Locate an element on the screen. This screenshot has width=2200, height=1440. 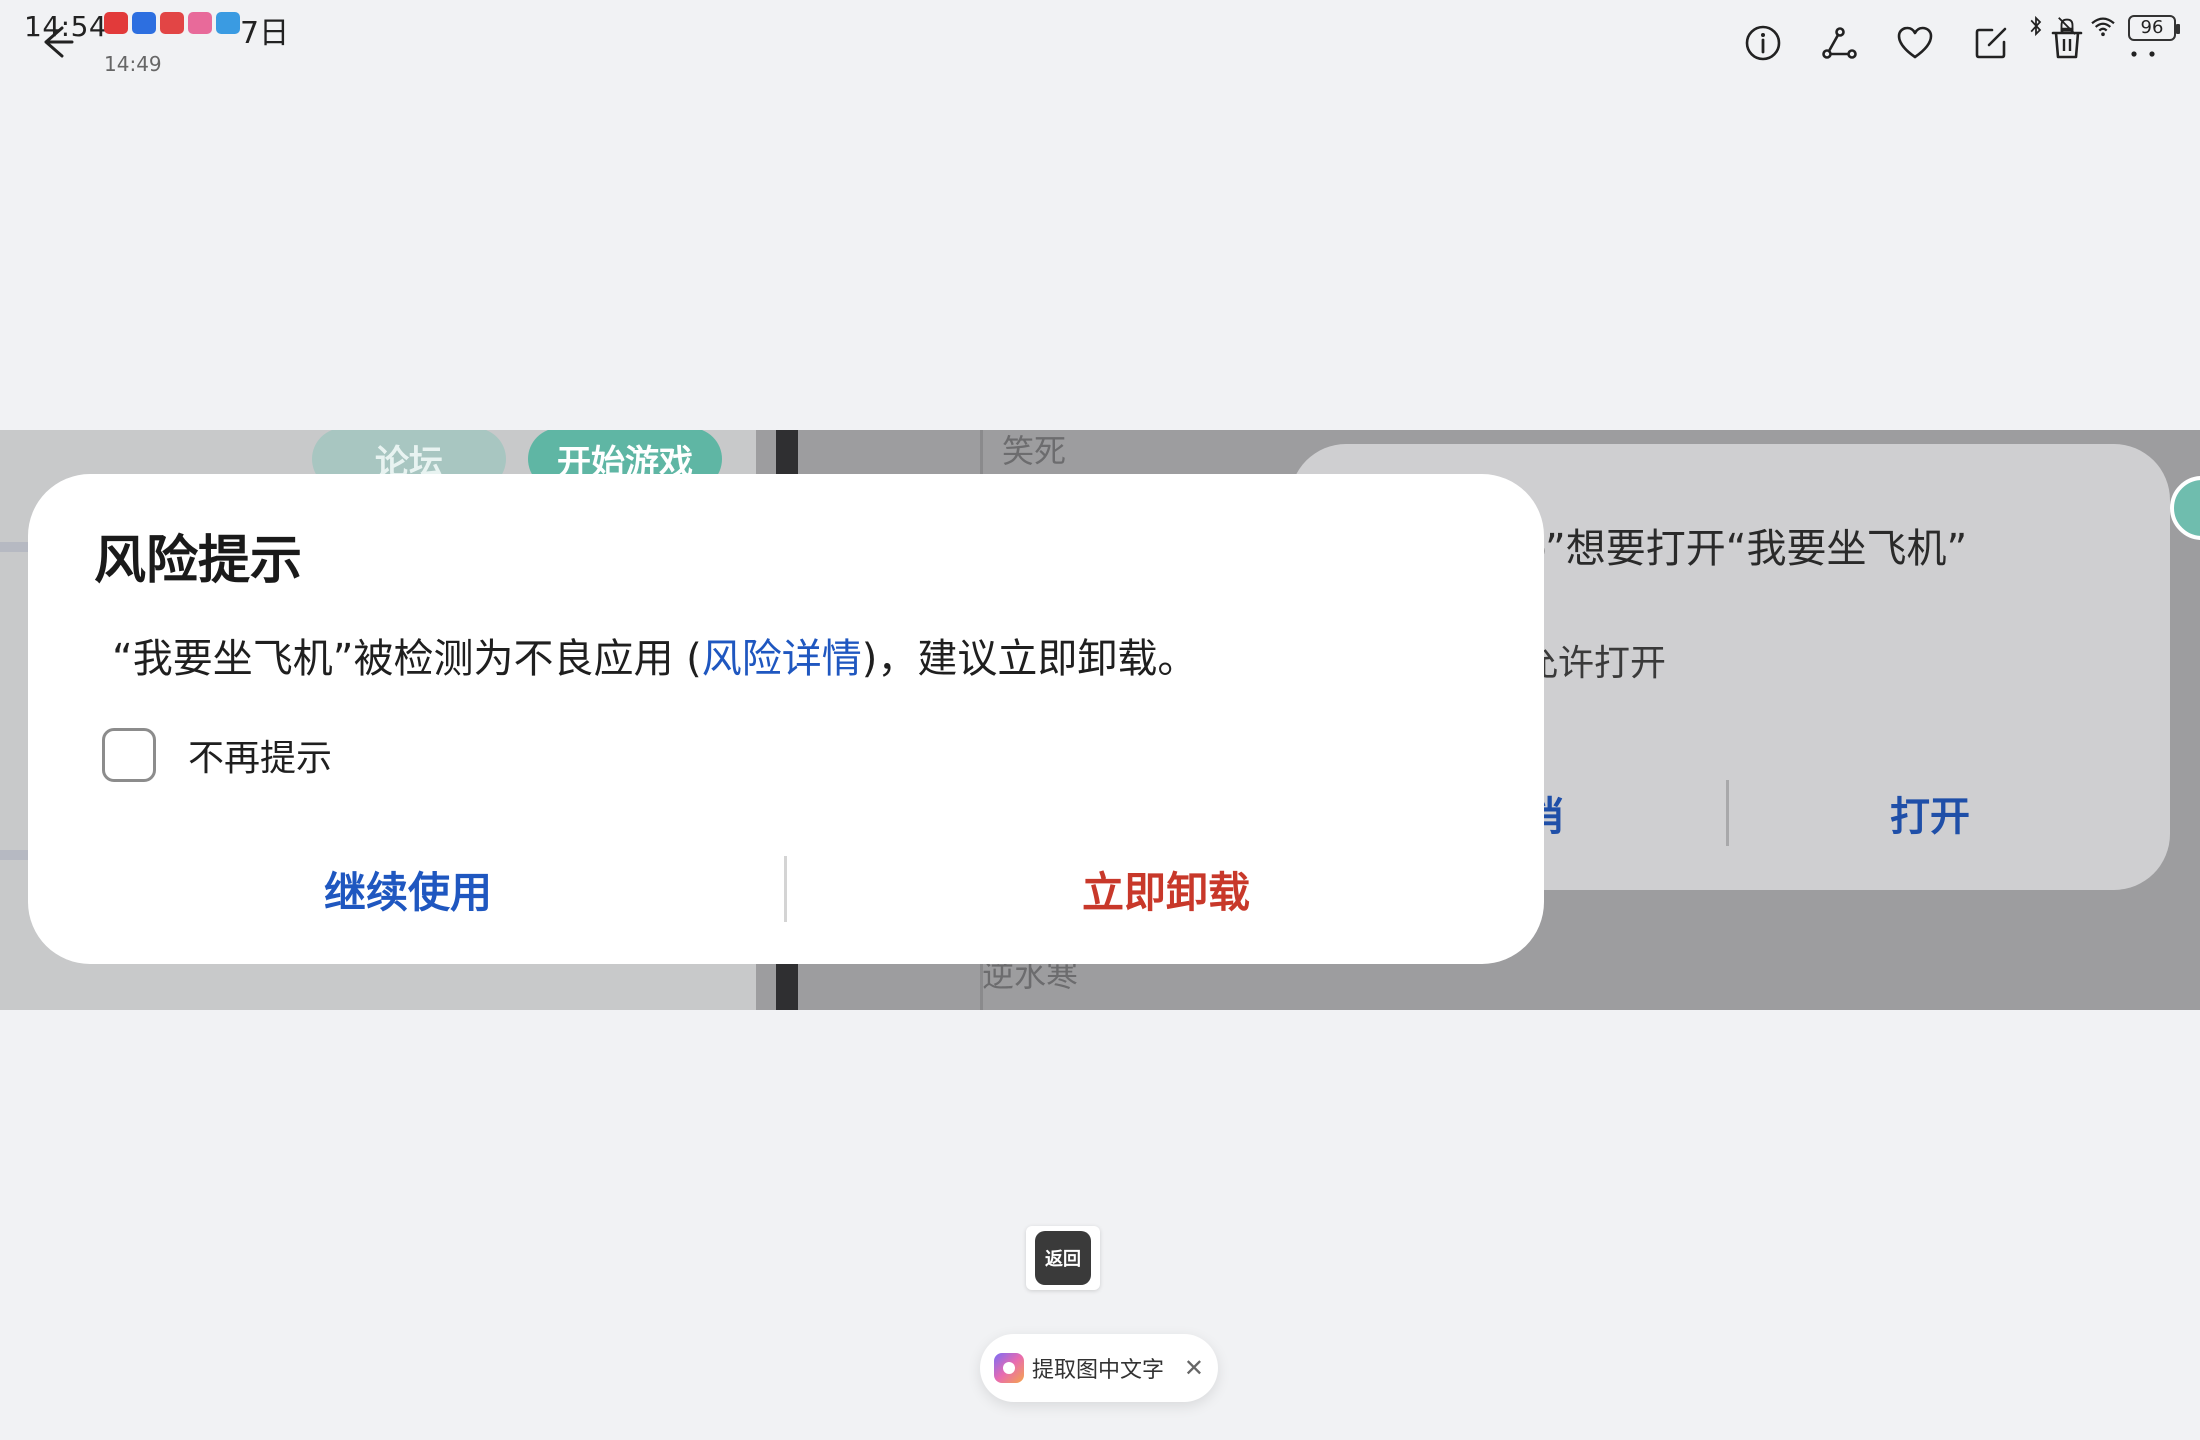
status-date: 7日 is located at coordinates (265, 33).